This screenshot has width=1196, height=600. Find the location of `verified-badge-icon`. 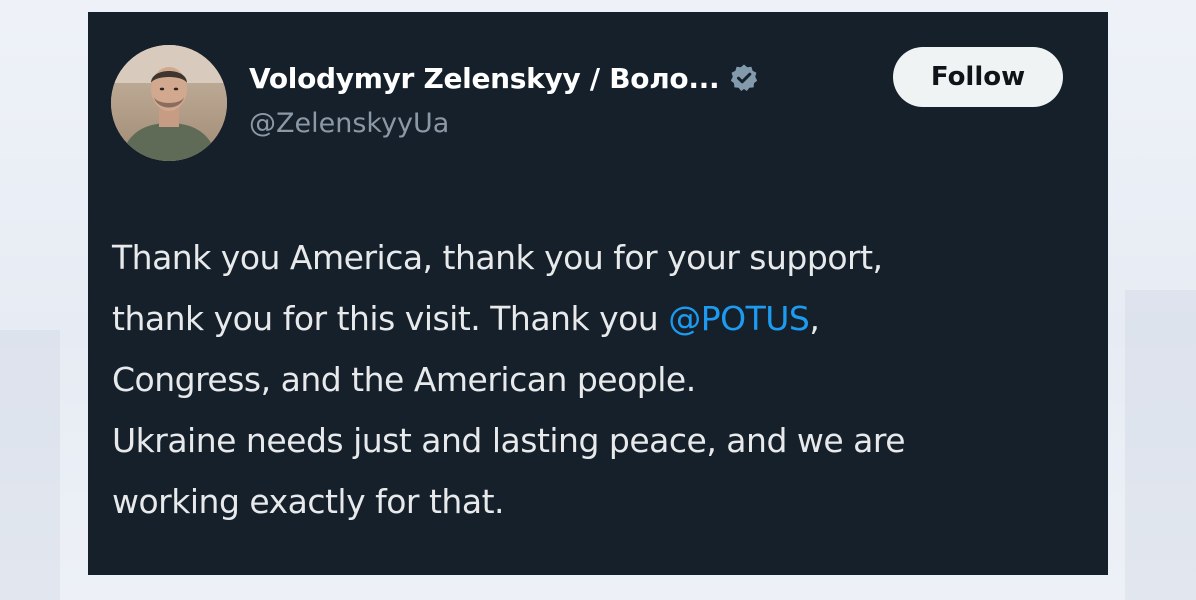

verified-badge-icon is located at coordinates (744, 78).